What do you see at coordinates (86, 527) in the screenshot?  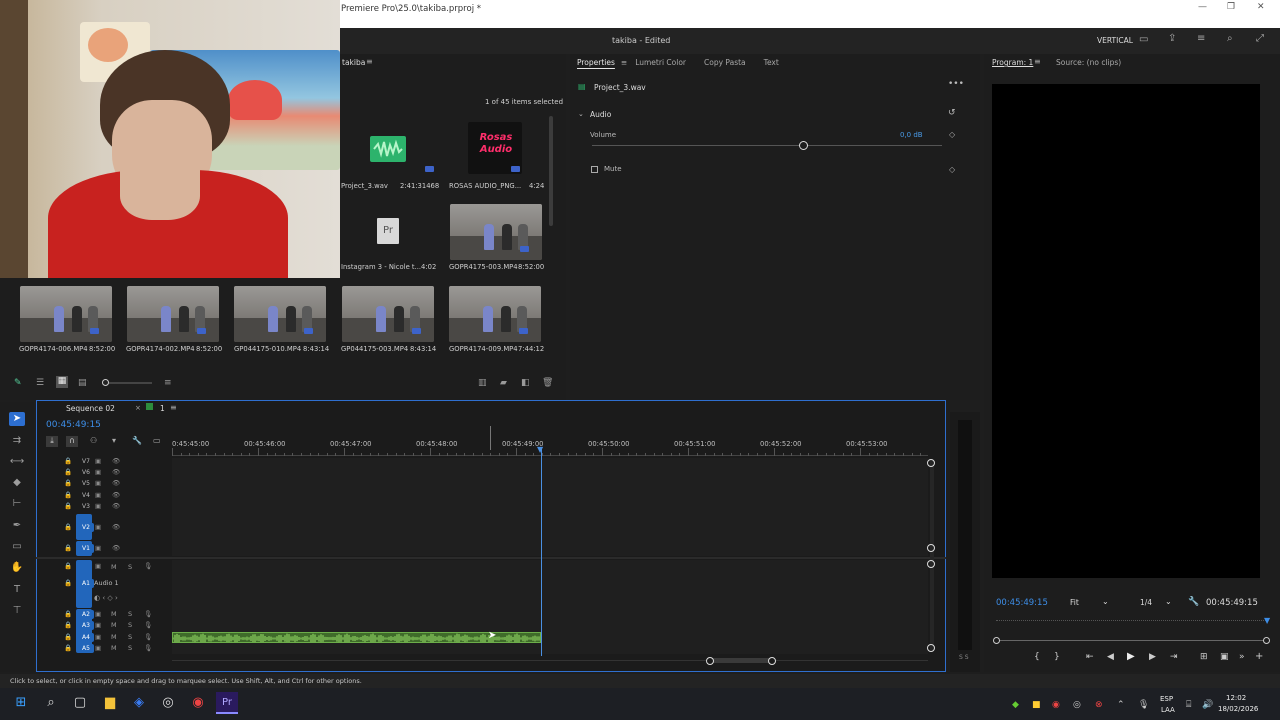 I see `track-target-v2: V2` at bounding box center [86, 527].